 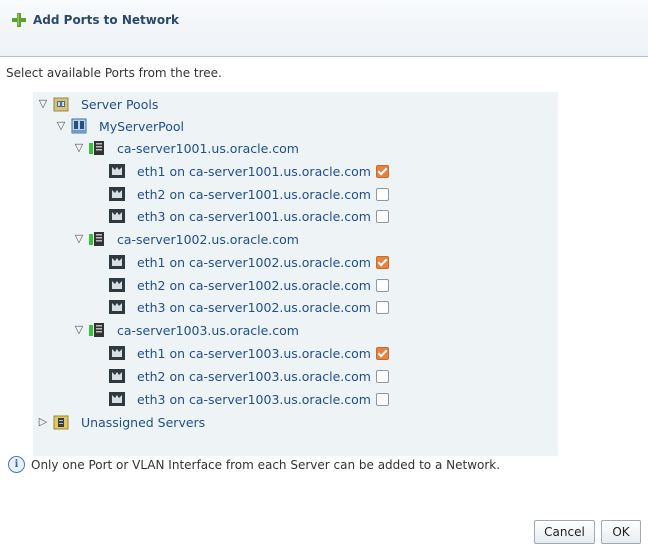 I want to click on info-icon: i, so click(x=16, y=464).